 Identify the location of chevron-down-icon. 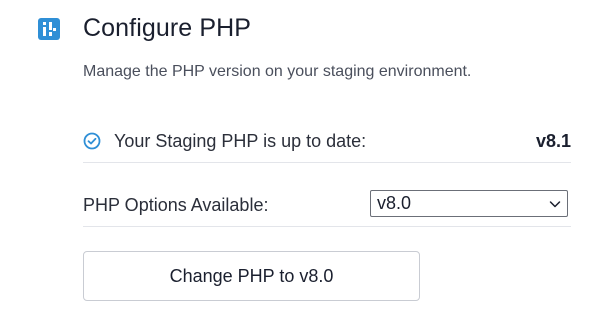
(555, 204).